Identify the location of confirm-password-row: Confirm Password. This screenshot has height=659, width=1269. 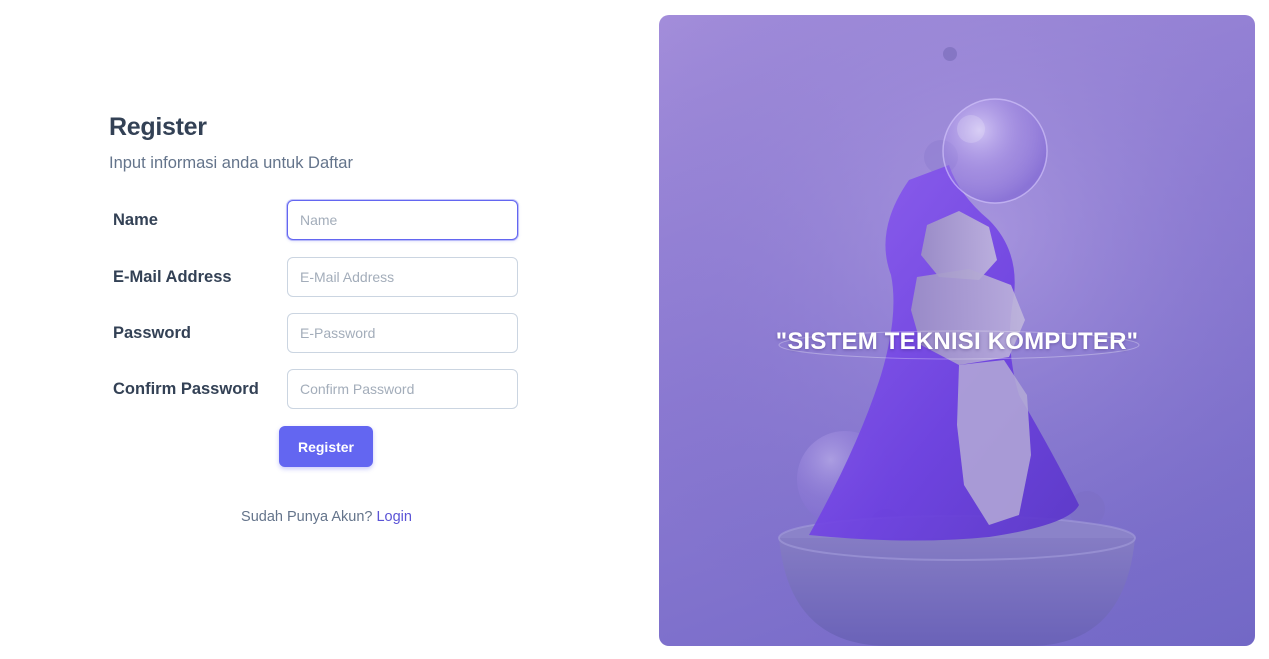
(315, 389).